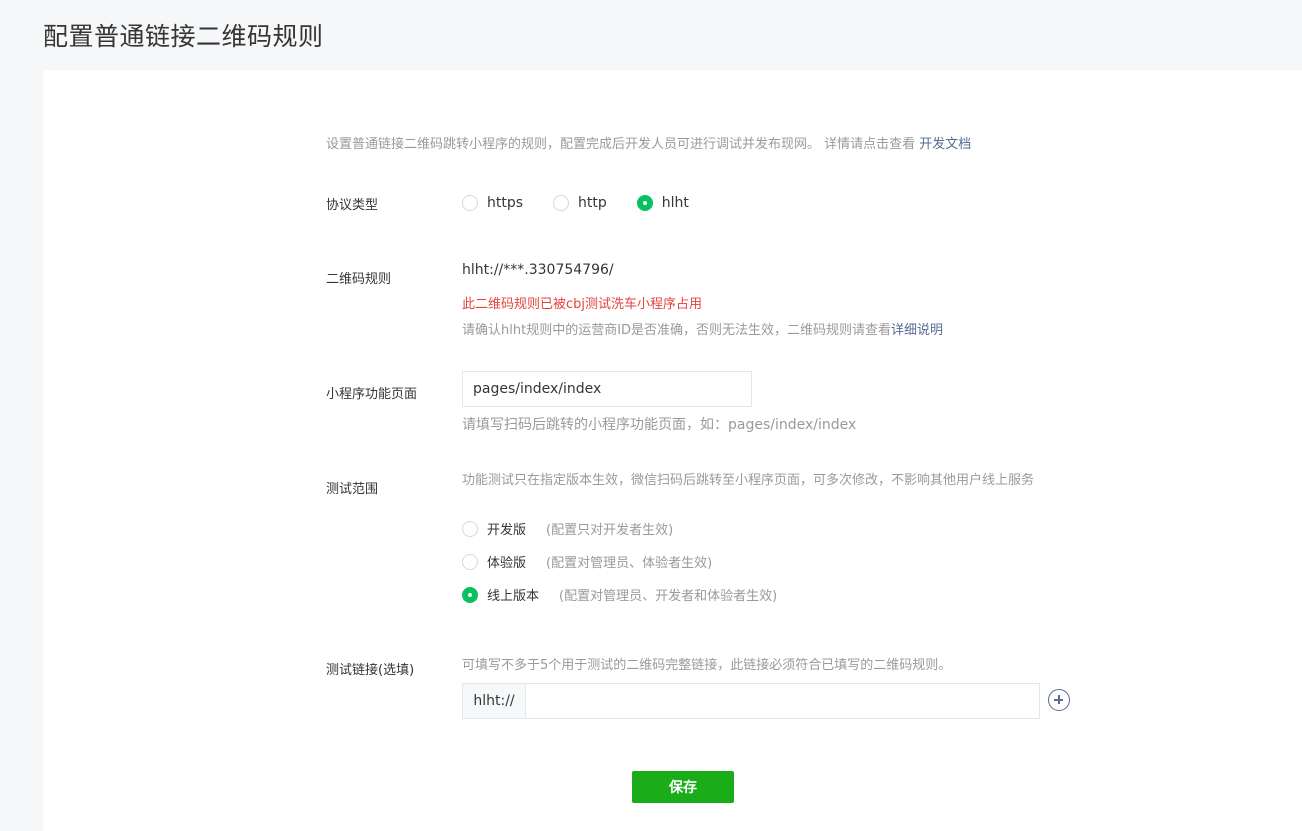  What do you see at coordinates (1059, 700) in the screenshot?
I see `add-test-link-icon` at bounding box center [1059, 700].